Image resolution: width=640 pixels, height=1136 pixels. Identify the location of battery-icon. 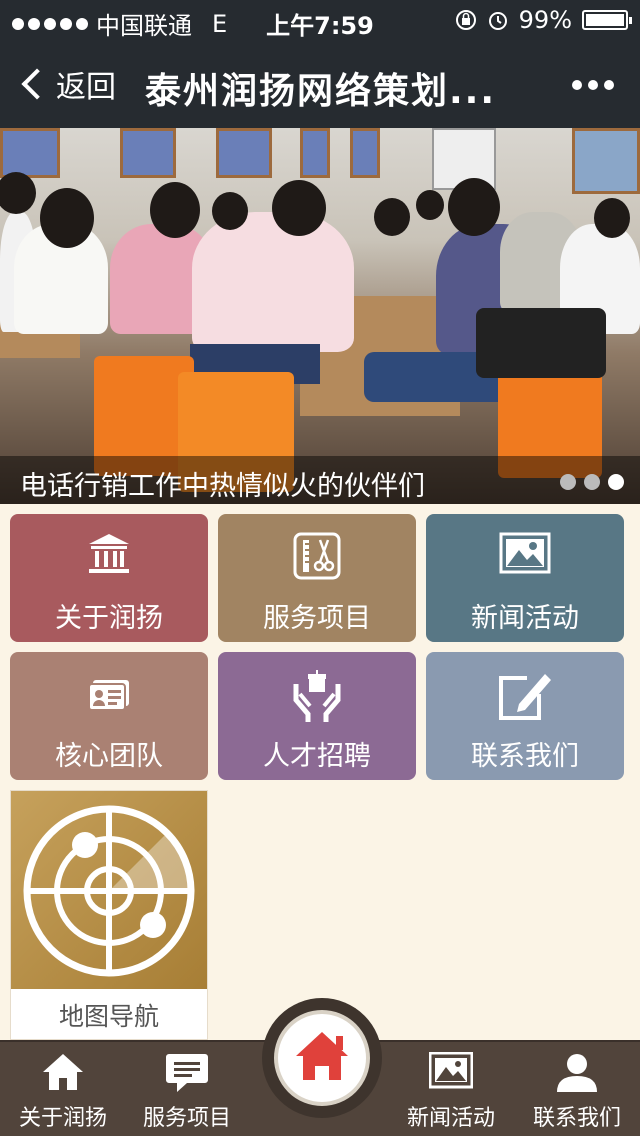
(607, 20).